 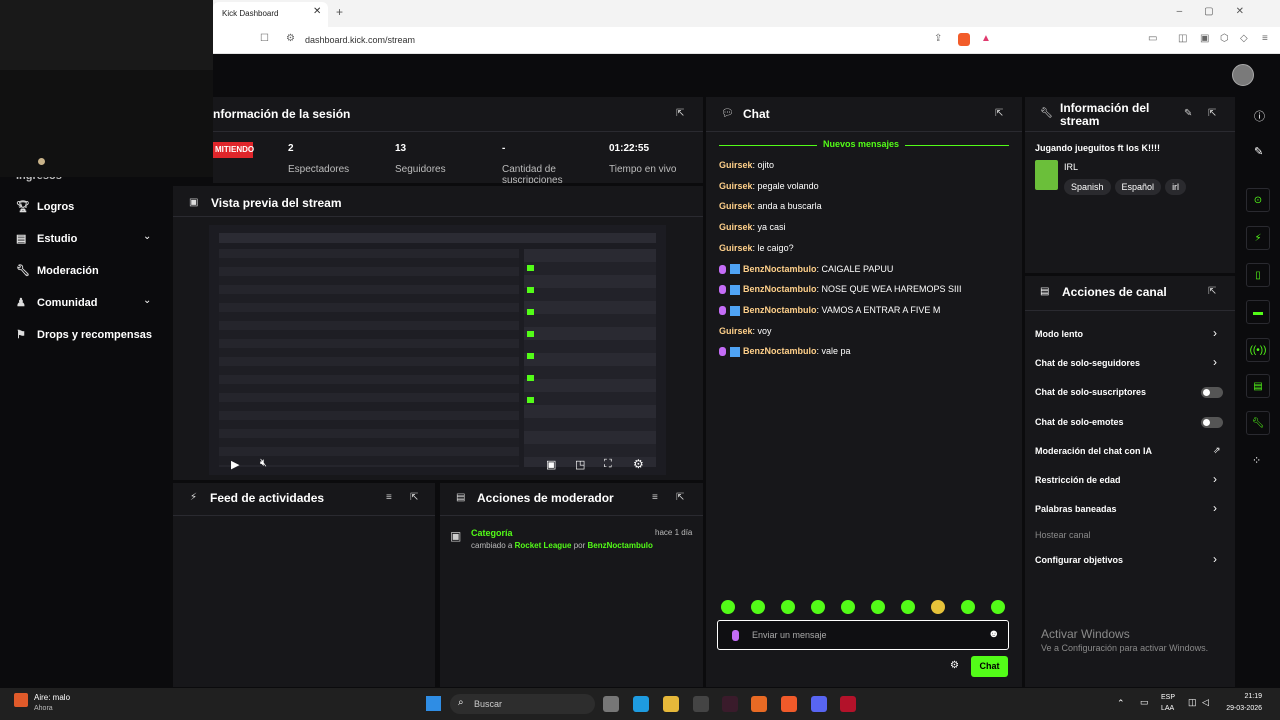 I want to click on share-icon: ⇪, so click(x=938, y=38).